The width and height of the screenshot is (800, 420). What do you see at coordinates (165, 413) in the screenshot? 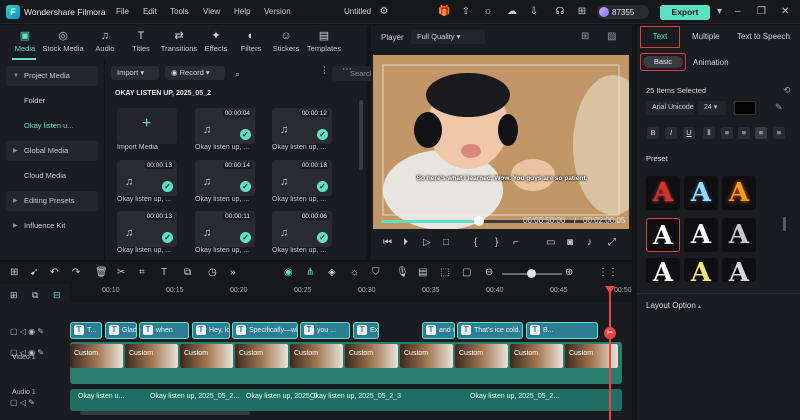
I see `timeline-scrollbar` at bounding box center [165, 413].